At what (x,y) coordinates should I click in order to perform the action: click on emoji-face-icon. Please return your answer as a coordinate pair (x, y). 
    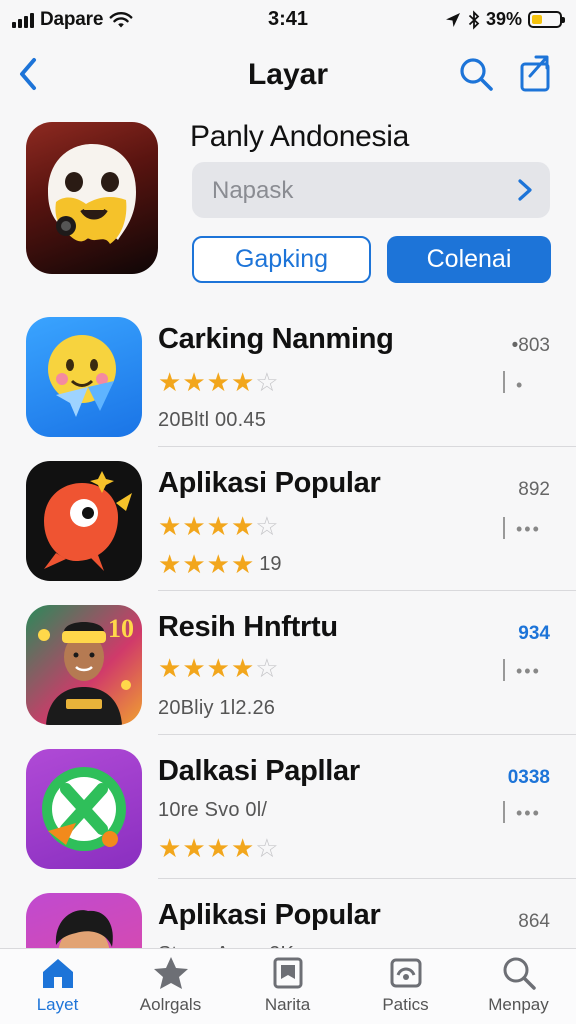
    Looking at the image, I should click on (82, 376).